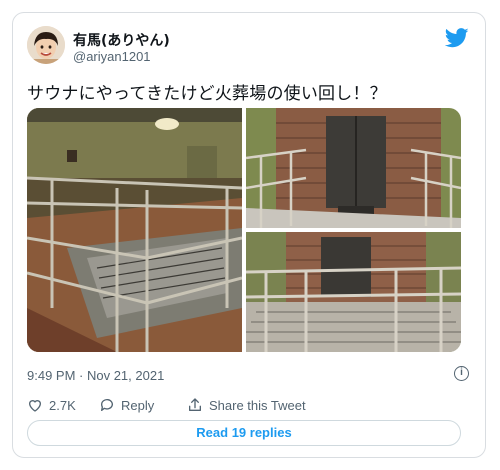  Describe the element at coordinates (461, 373) in the screenshot. I see `info-icon: i` at that location.